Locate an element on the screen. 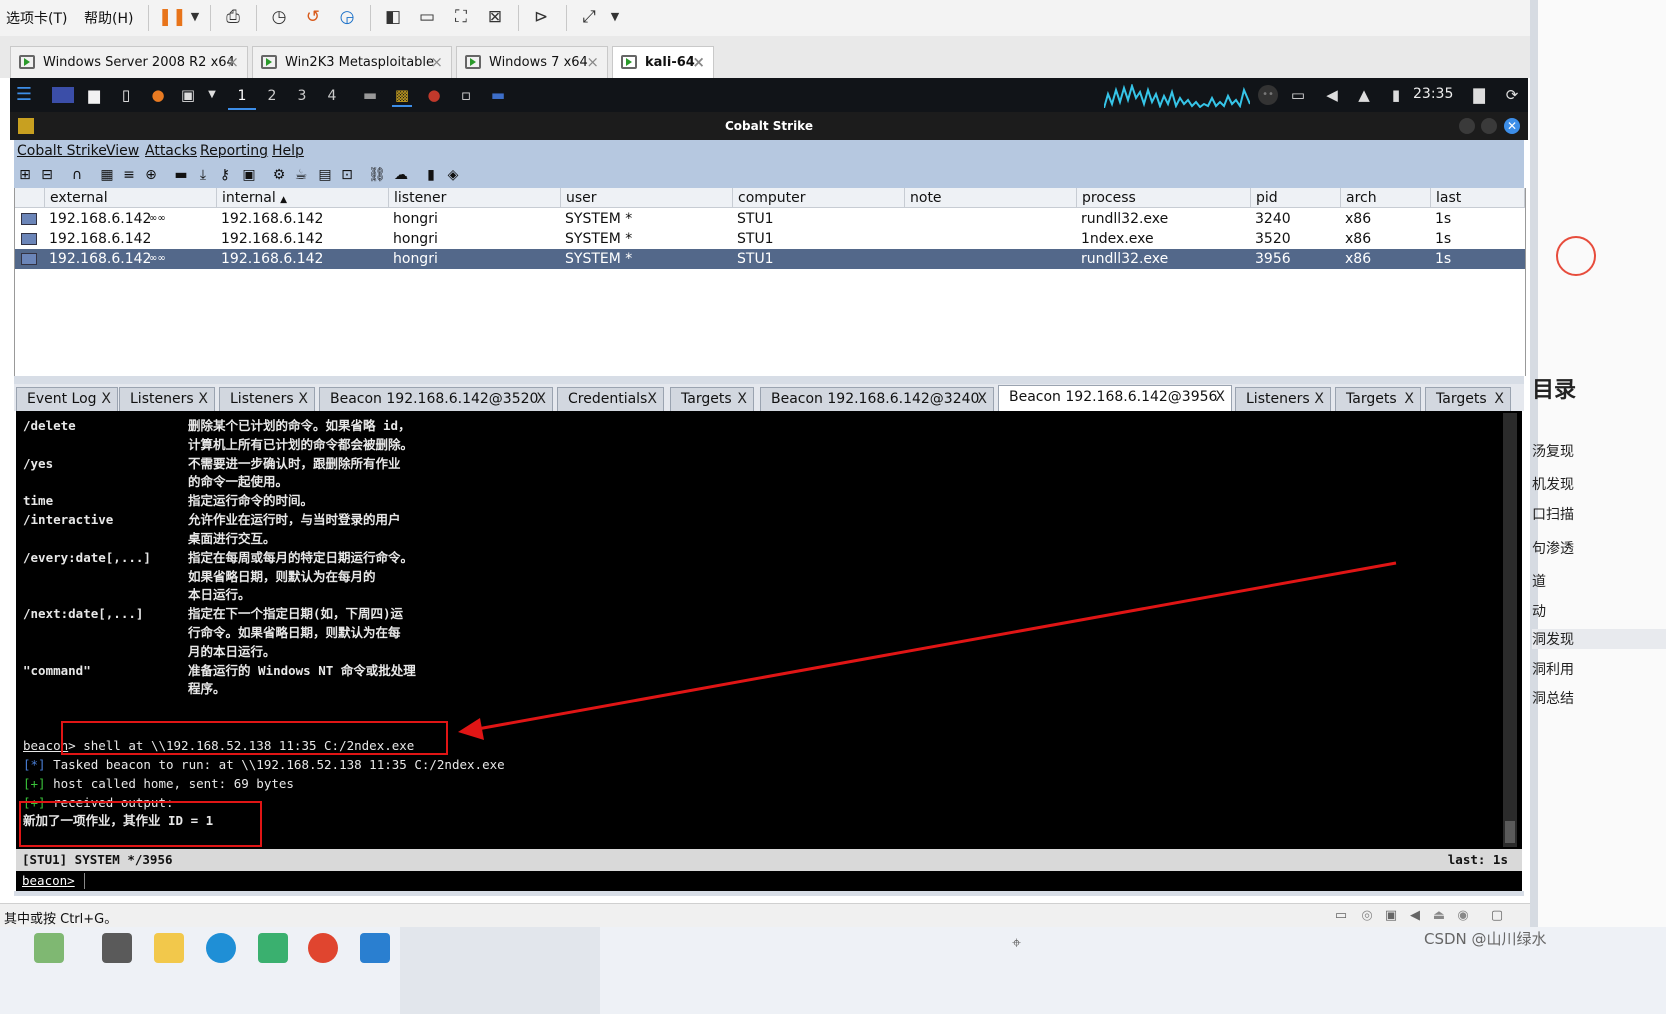  input-cursor is located at coordinates (84, 881).